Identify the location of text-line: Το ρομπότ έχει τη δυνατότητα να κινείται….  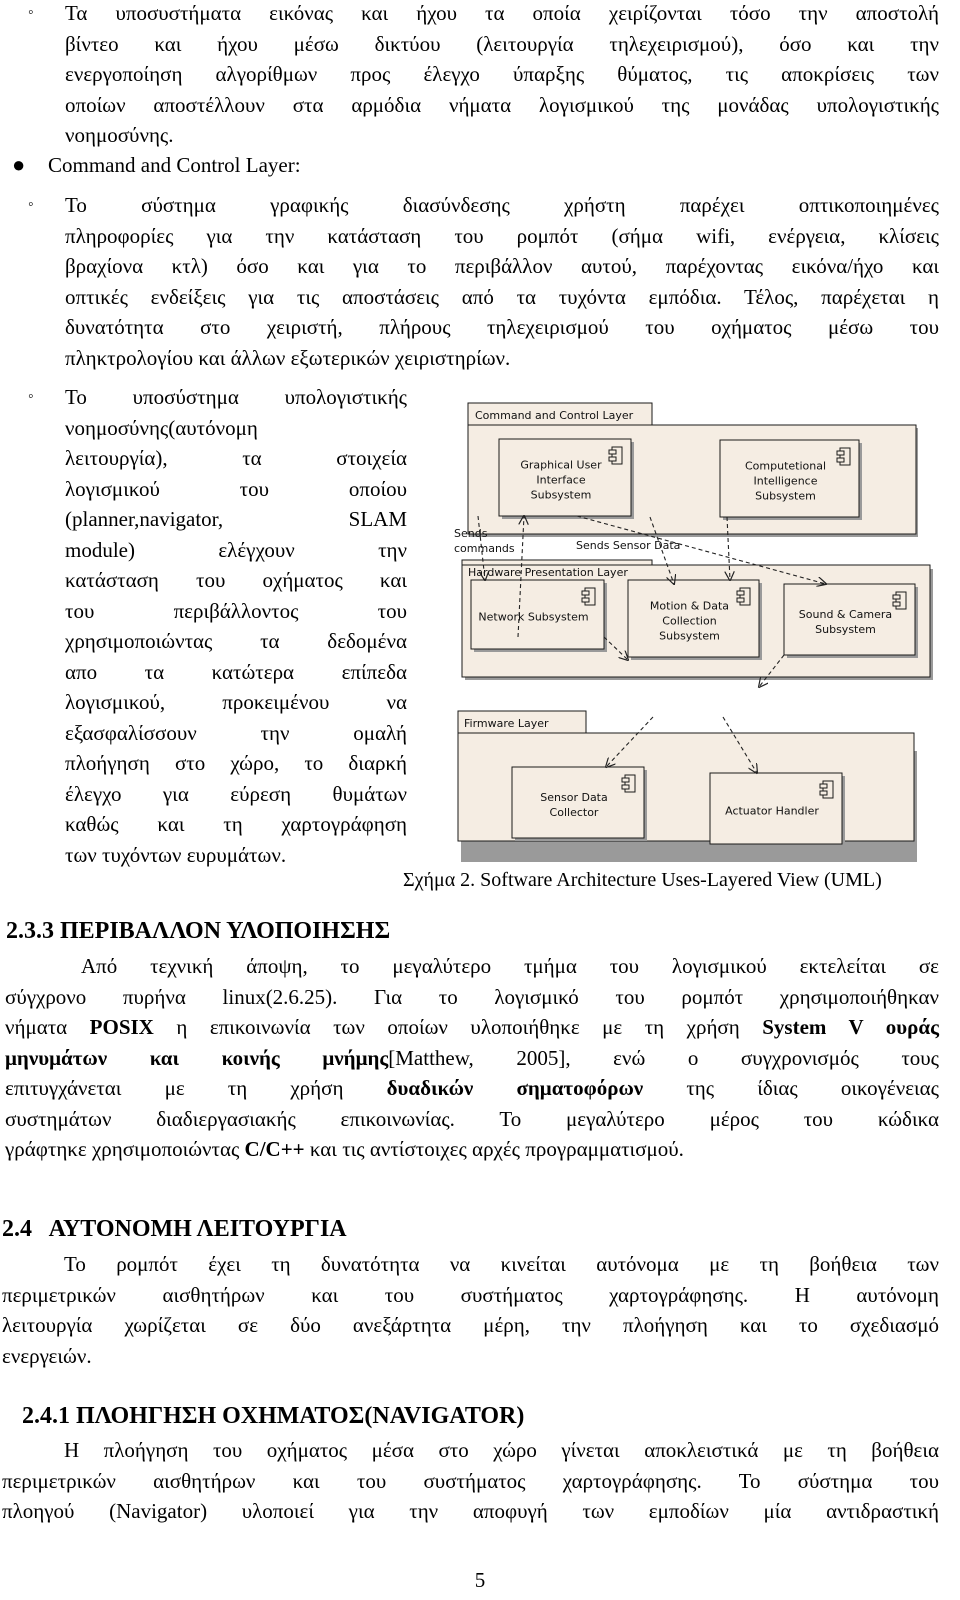
(501, 1264).